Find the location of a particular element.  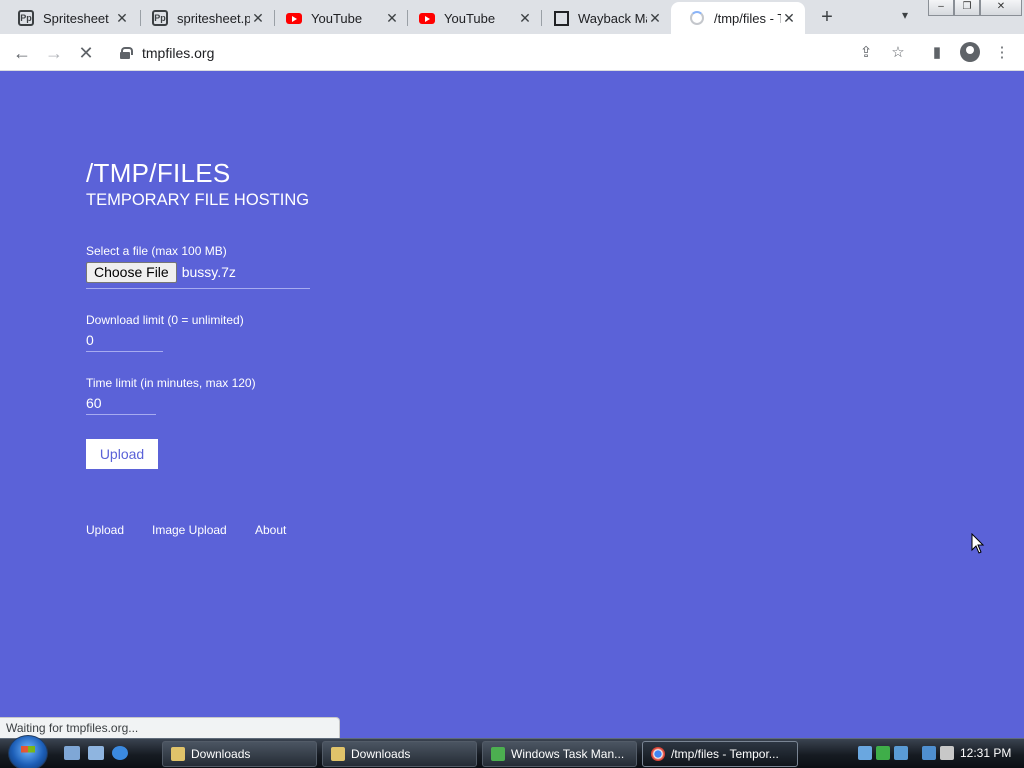

display-tray-icon is located at coordinates (929, 753).